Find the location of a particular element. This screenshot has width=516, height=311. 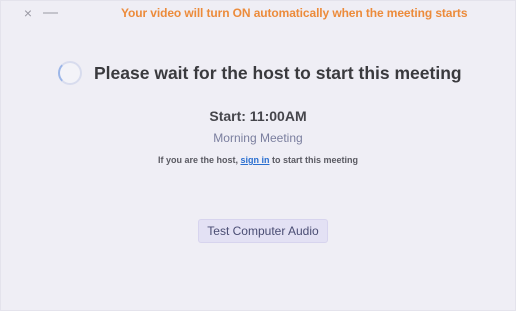

minimize-icon: — is located at coordinates (50, 13).